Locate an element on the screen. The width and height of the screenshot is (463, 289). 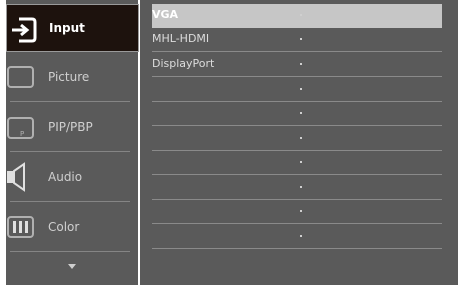
sidebar-item-pip-pbp: P PIP/PBP is located at coordinates (72, 127).